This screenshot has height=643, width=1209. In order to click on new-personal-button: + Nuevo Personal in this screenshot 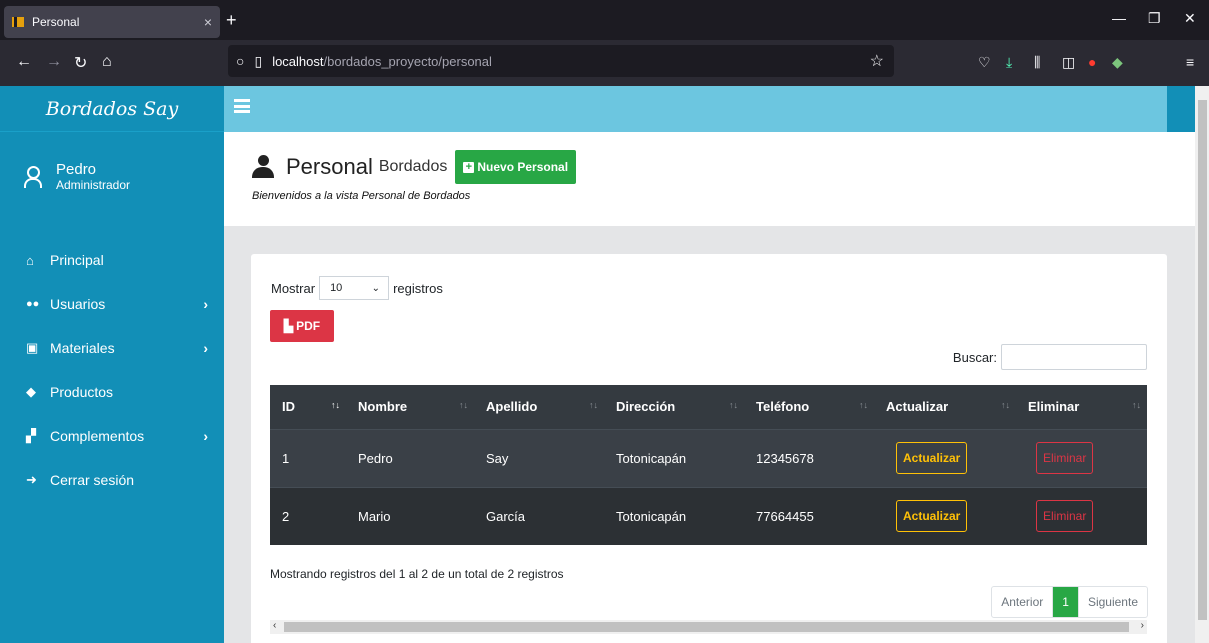, I will do `click(516, 167)`.